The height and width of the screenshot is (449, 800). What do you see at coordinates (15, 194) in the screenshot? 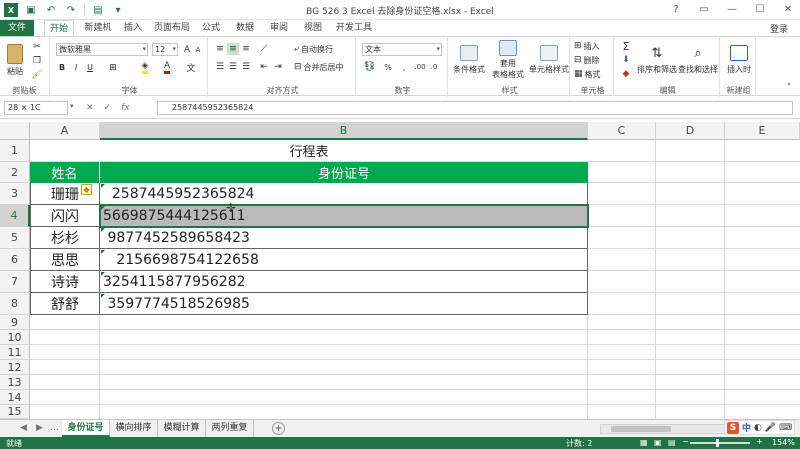
I see `row-header: 3` at bounding box center [15, 194].